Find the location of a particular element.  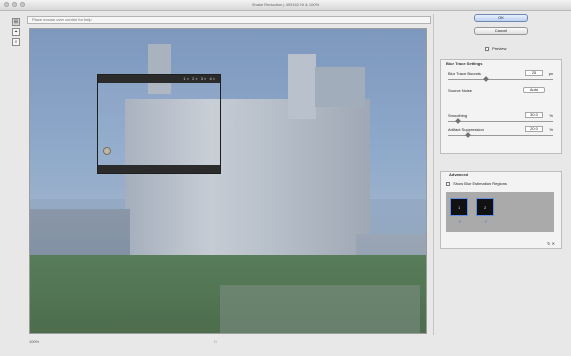

smoothing-unit-icon: % is located at coordinates (551, 115).